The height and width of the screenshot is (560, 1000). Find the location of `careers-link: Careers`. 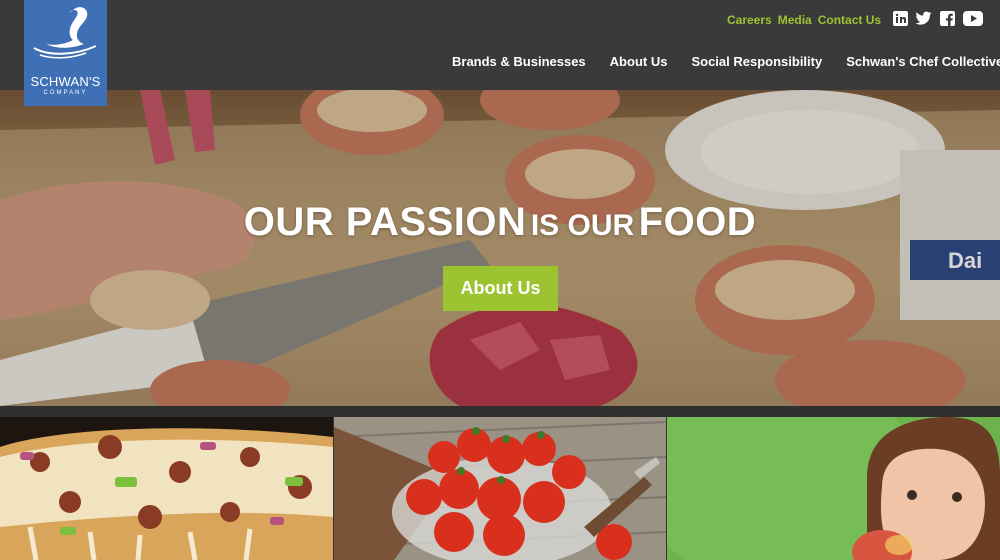

careers-link: Careers is located at coordinates (749, 20).